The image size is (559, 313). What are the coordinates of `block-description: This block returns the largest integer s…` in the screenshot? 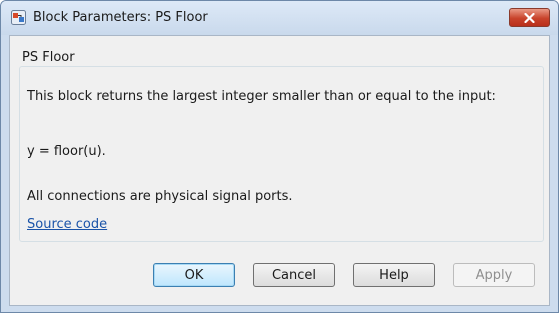 It's located at (261, 96).